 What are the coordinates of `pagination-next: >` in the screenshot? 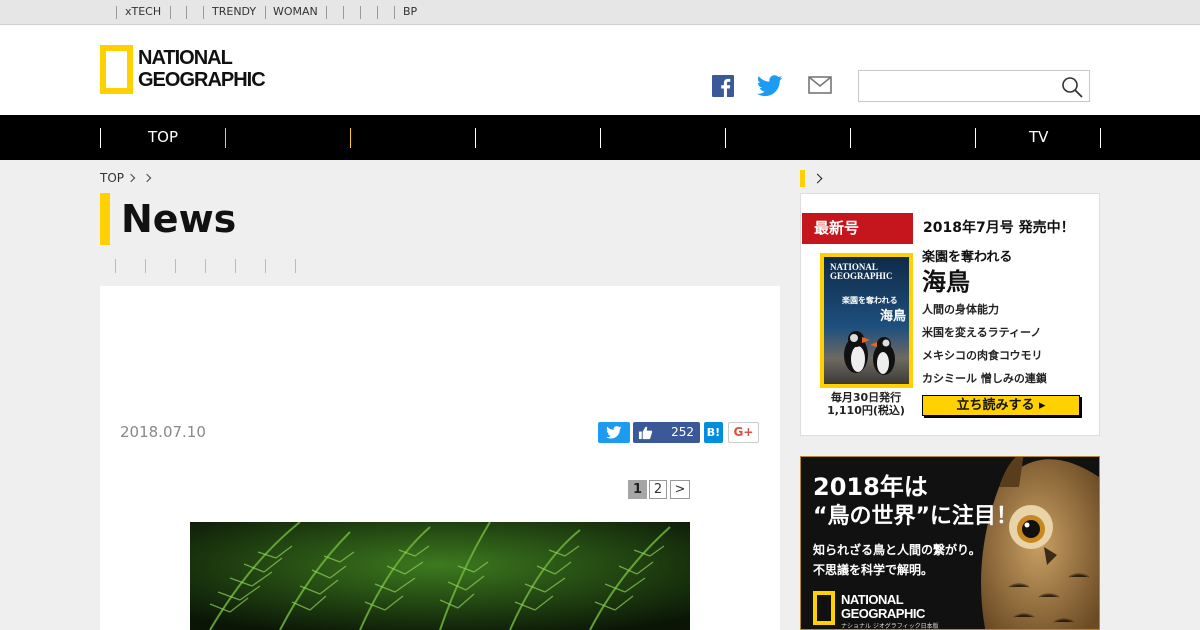 It's located at (680, 489).